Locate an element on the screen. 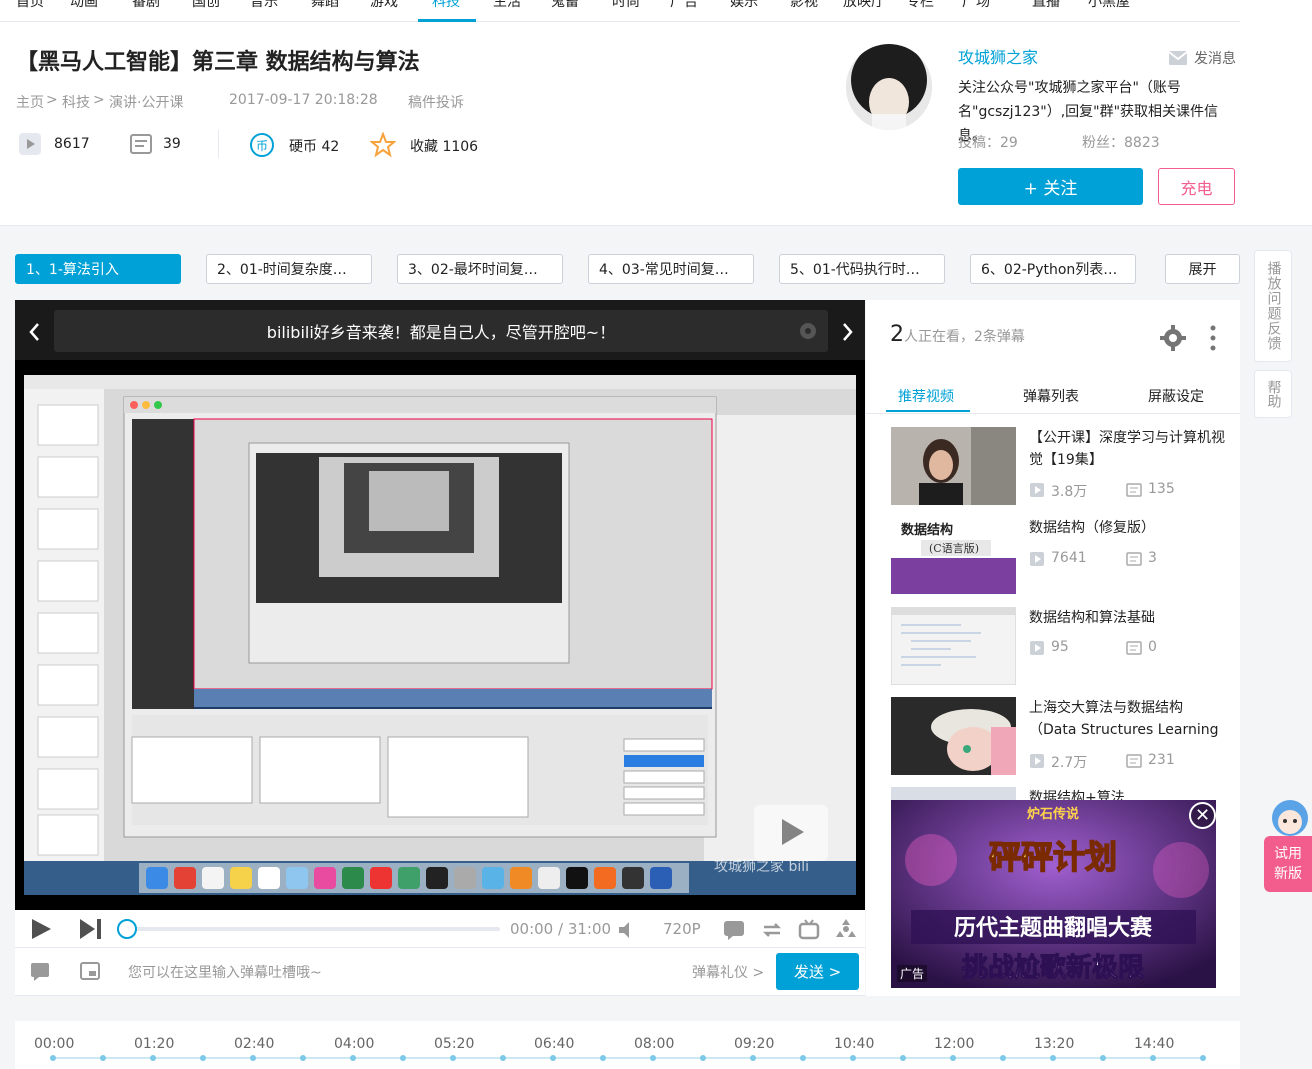  danmaku-mode-icon is located at coordinates (90, 971).